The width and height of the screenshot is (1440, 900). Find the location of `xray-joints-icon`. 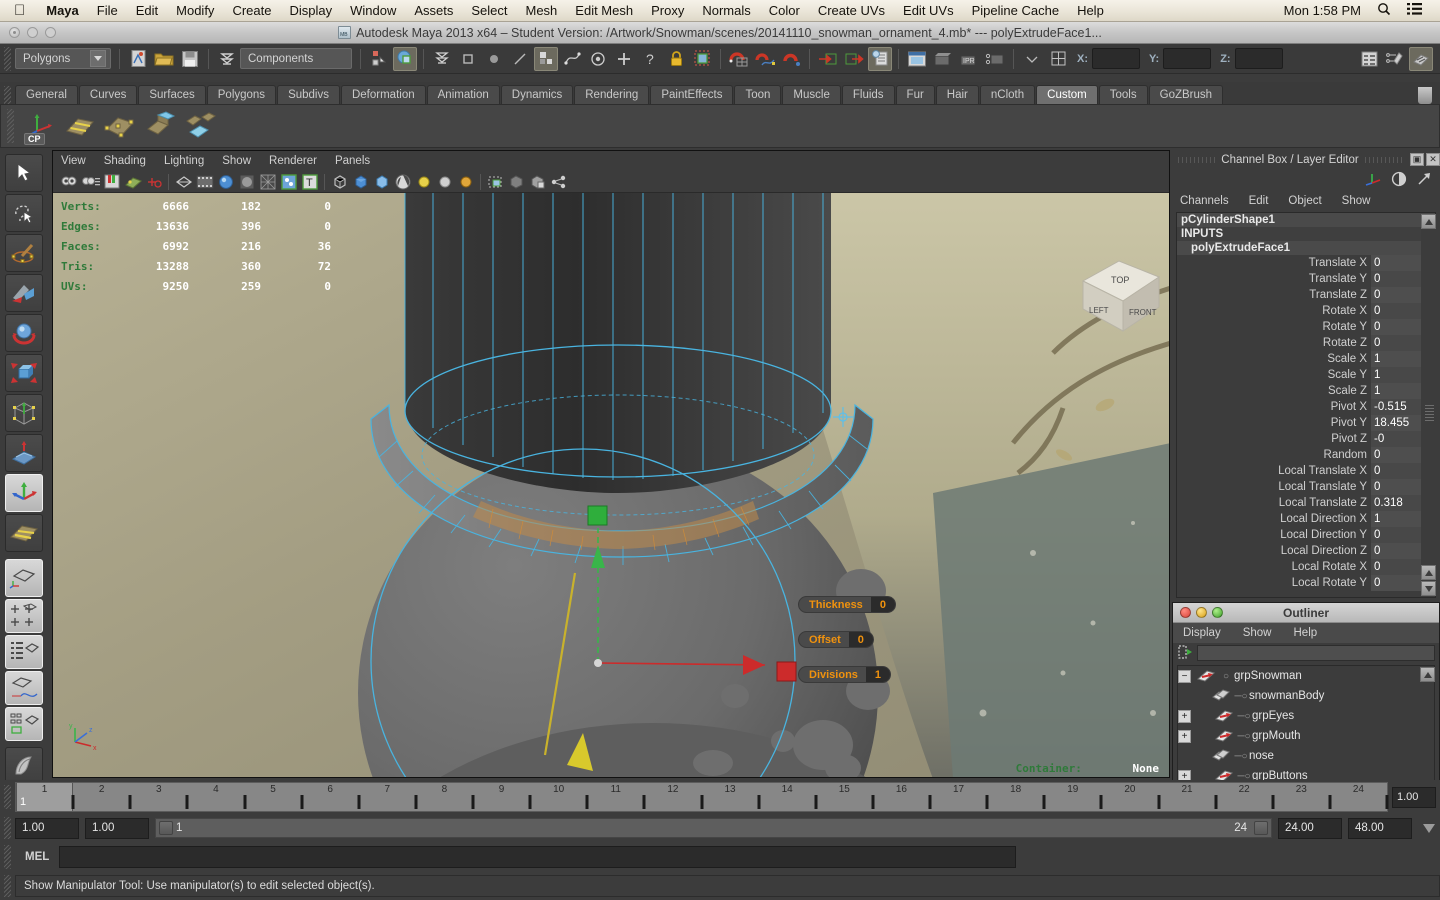

xray-joints-icon is located at coordinates (361, 182).